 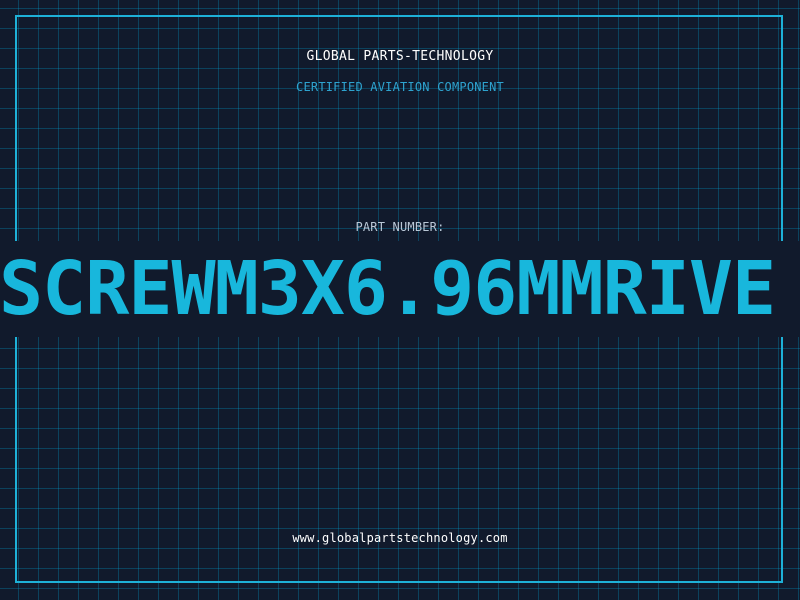 What do you see at coordinates (388, 289) in the screenshot?
I see `part-number-value: SCREWM3X6.96MMRIVE` at bounding box center [388, 289].